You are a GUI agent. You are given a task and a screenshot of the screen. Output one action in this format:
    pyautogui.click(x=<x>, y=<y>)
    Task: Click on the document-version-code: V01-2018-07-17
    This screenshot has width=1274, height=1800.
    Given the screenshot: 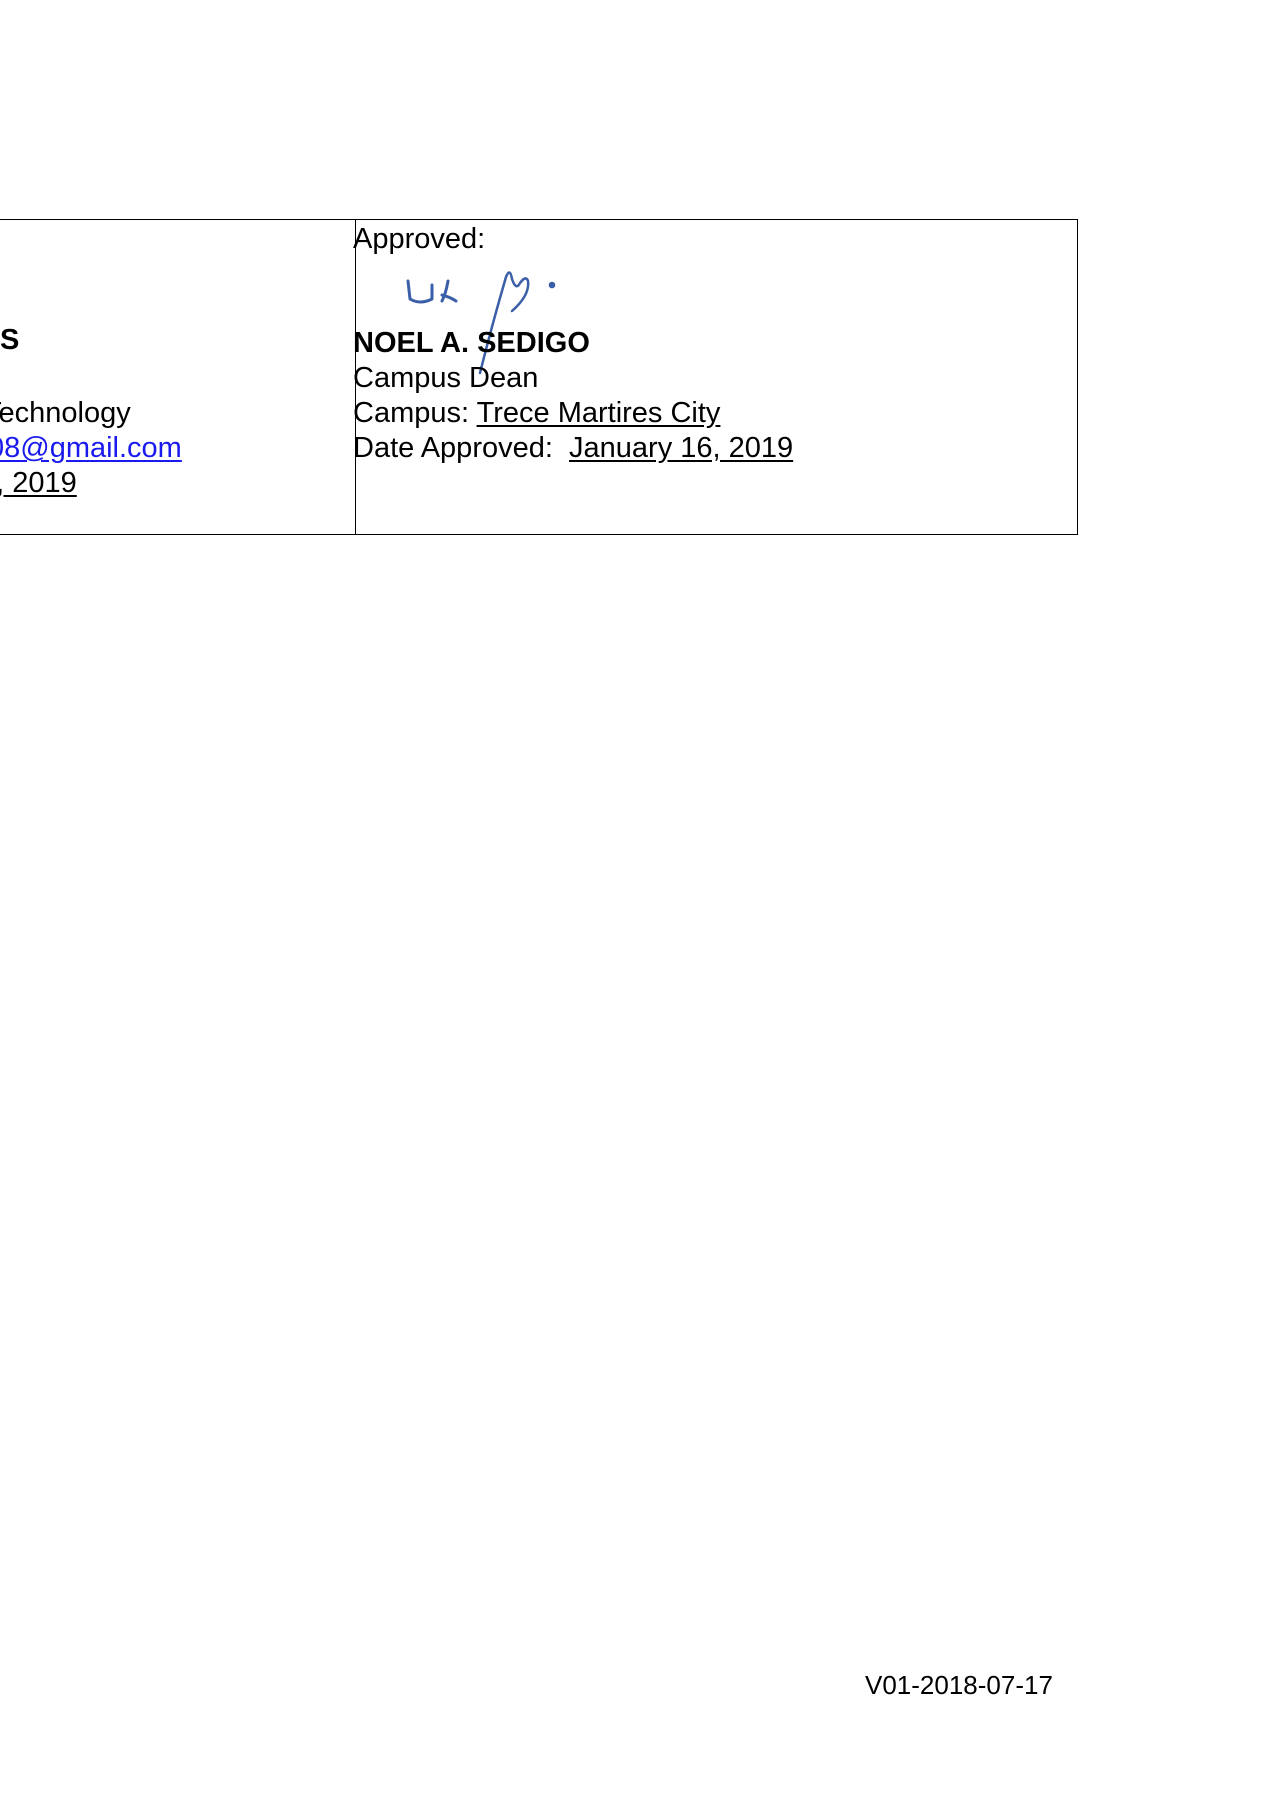 What is the action you would take?
    pyautogui.click(x=959, y=1685)
    